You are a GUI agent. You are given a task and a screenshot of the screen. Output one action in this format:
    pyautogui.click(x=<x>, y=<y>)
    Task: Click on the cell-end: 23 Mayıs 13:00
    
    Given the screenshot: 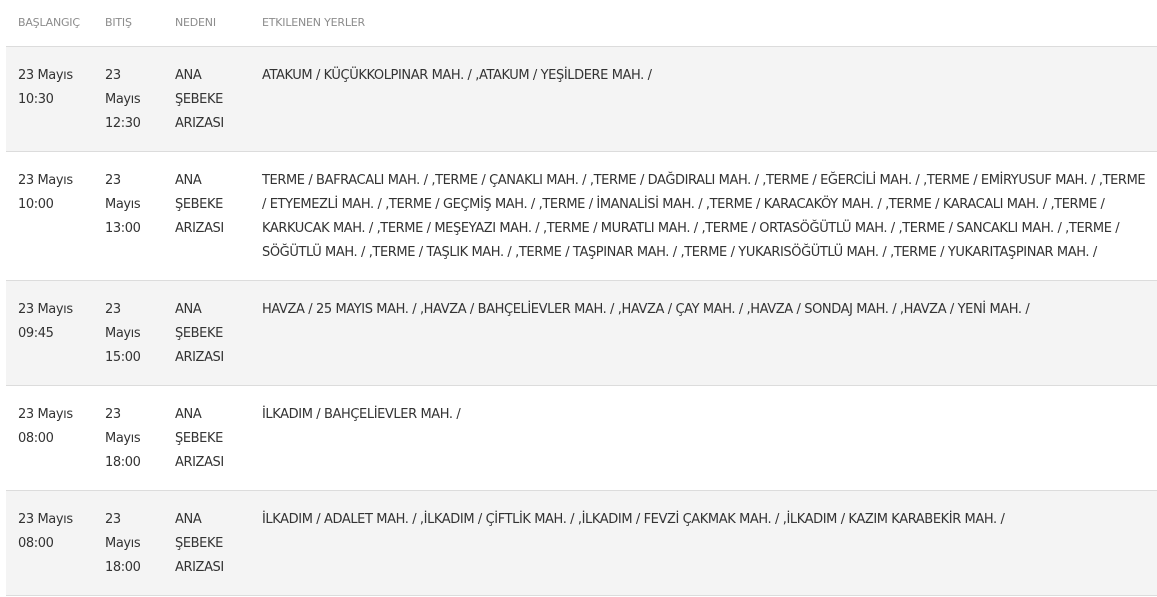 What is the action you would take?
    pyautogui.click(x=128, y=216)
    